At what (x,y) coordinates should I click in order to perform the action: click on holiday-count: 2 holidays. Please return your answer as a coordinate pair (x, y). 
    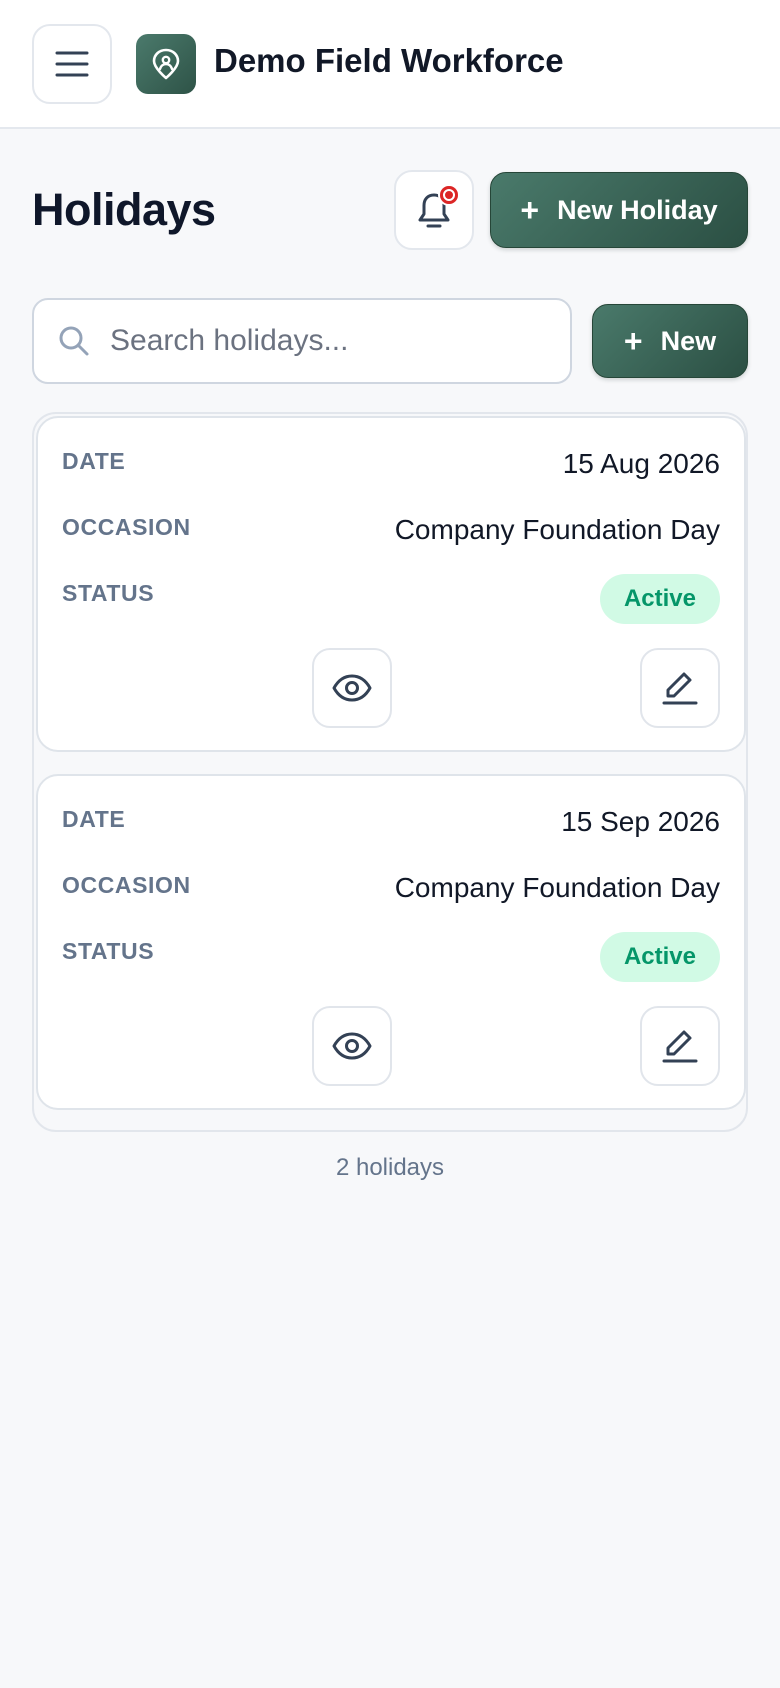
    Looking at the image, I should click on (390, 1167).